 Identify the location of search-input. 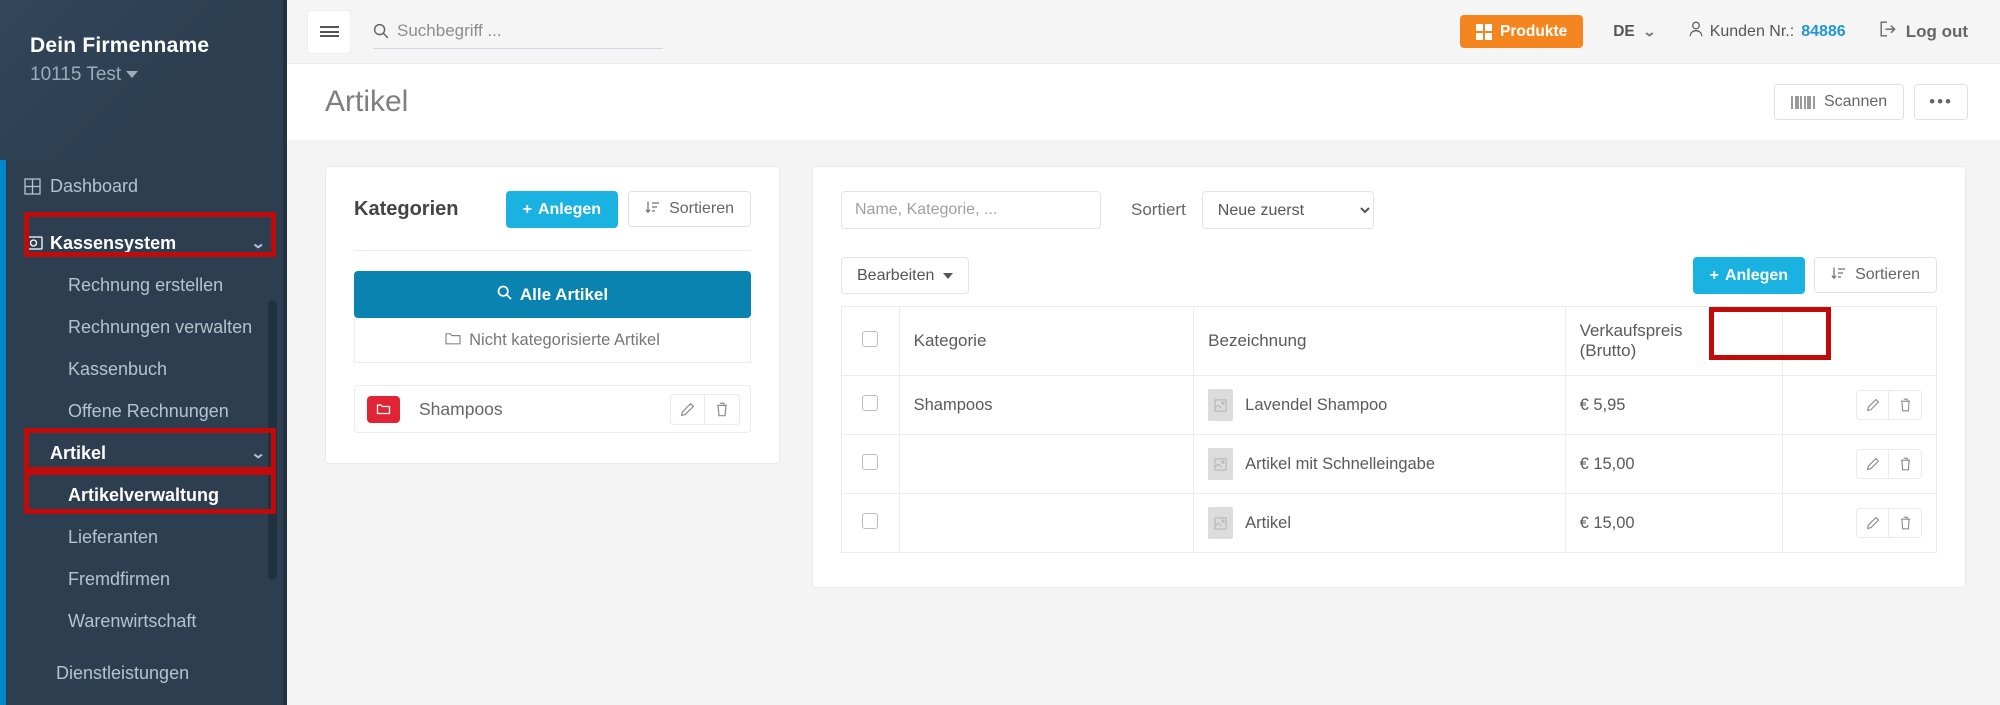
(517, 30).